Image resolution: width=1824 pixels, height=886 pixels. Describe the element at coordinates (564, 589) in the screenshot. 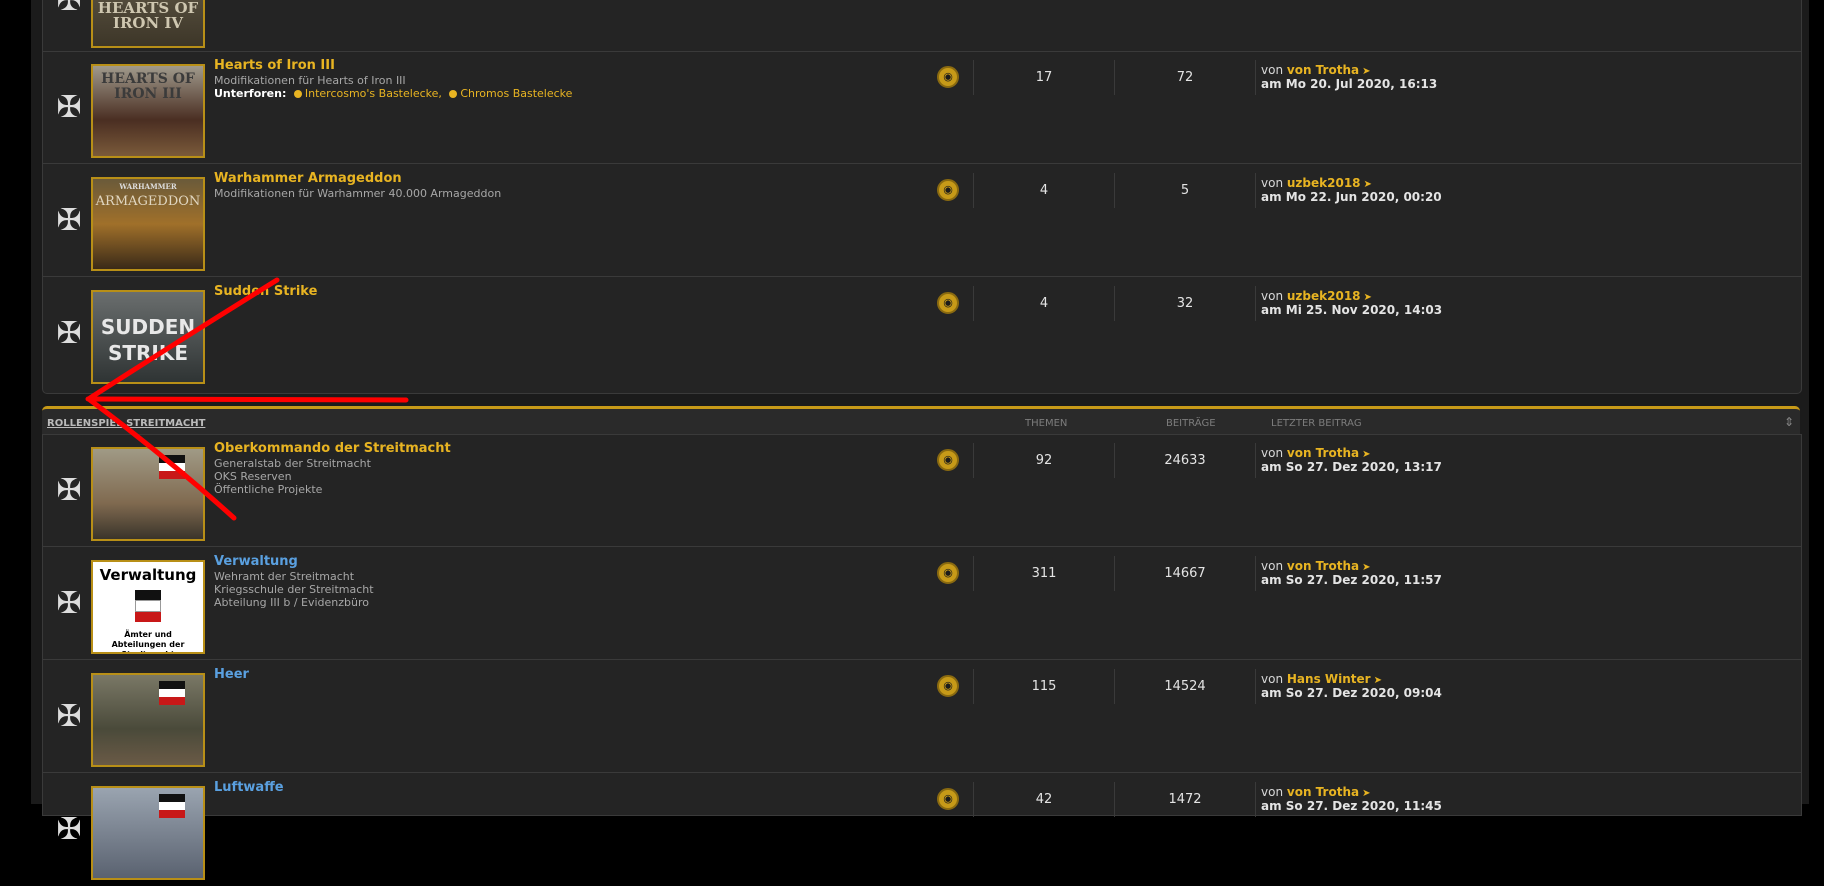

I see `subforum-link: Kriegsschule der Streitmacht` at that location.